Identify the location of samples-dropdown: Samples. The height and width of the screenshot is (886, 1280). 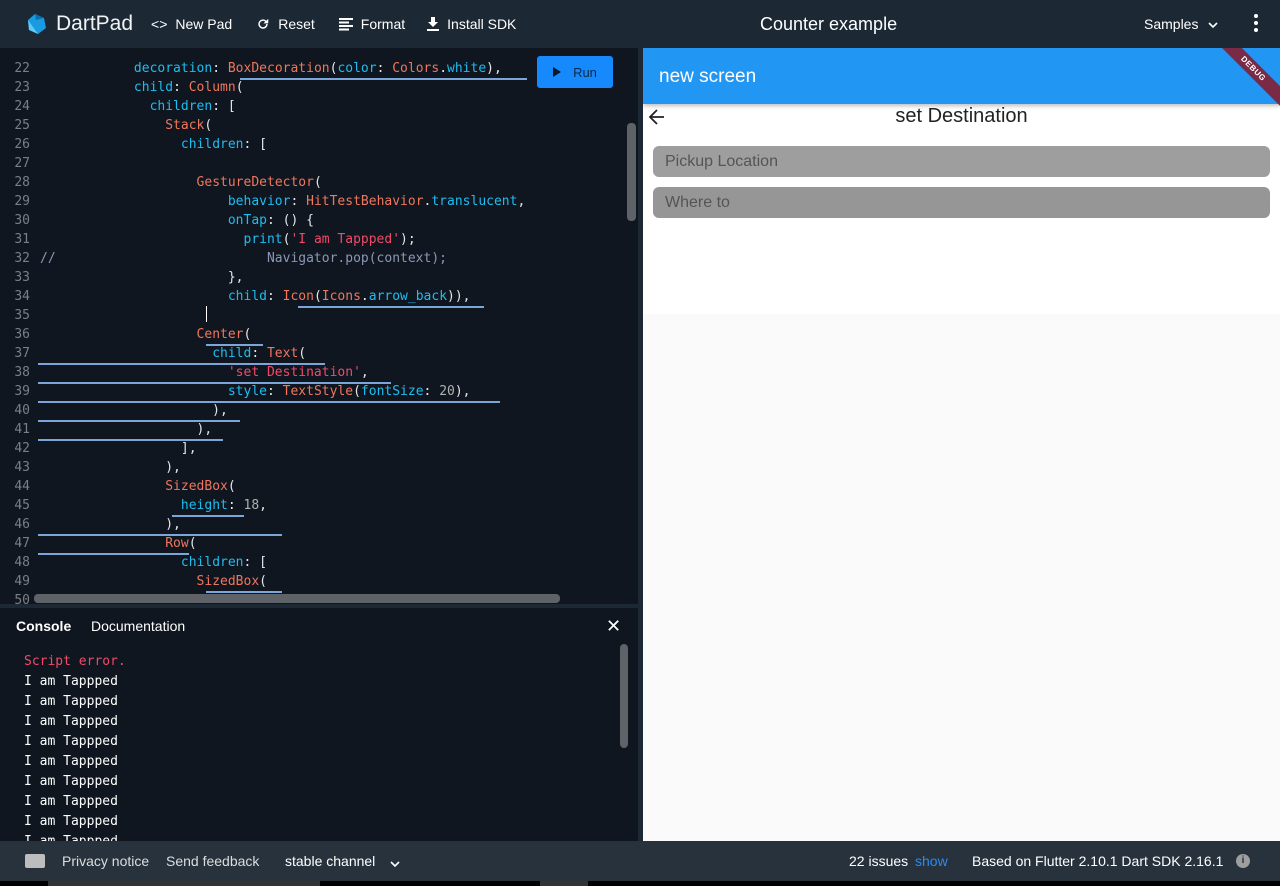
(1181, 24).